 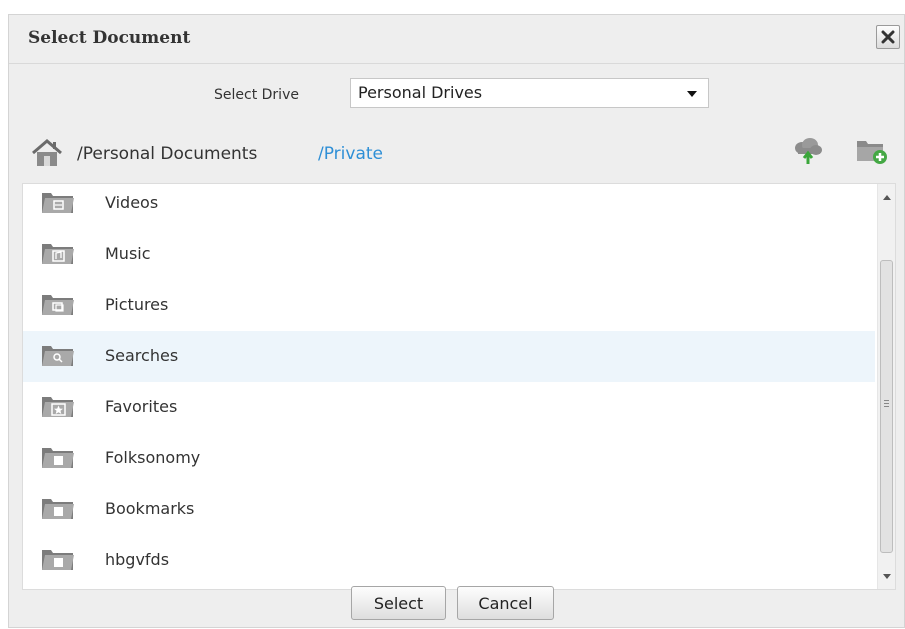 What do you see at coordinates (142, 355) in the screenshot?
I see `folder-label: Searches` at bounding box center [142, 355].